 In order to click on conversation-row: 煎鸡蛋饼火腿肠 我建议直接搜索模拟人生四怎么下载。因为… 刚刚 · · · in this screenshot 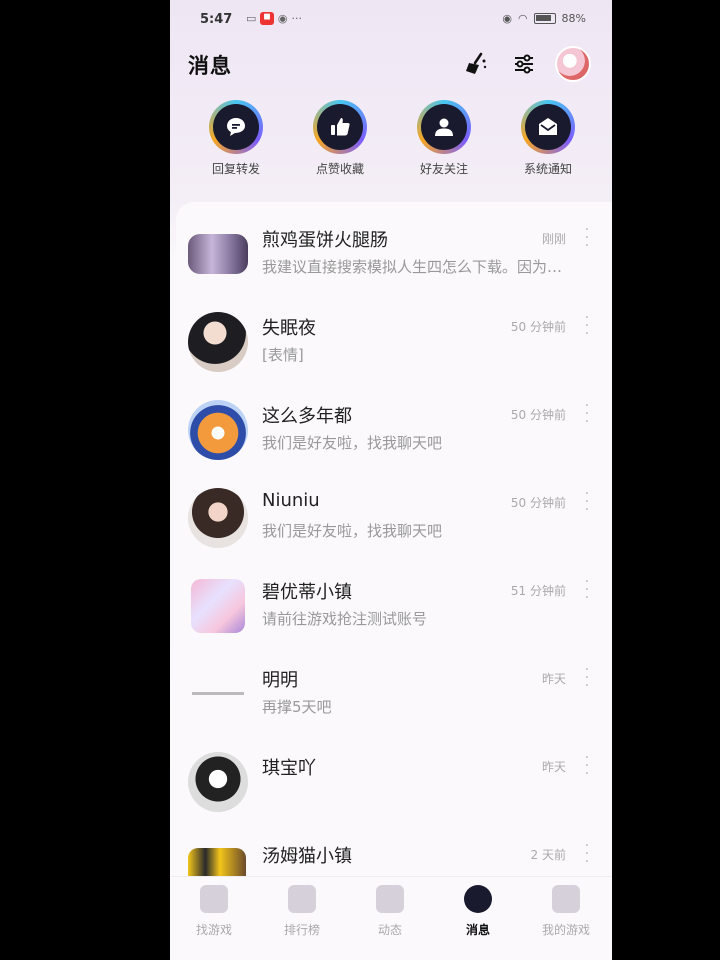, I will do `click(394, 258)`.